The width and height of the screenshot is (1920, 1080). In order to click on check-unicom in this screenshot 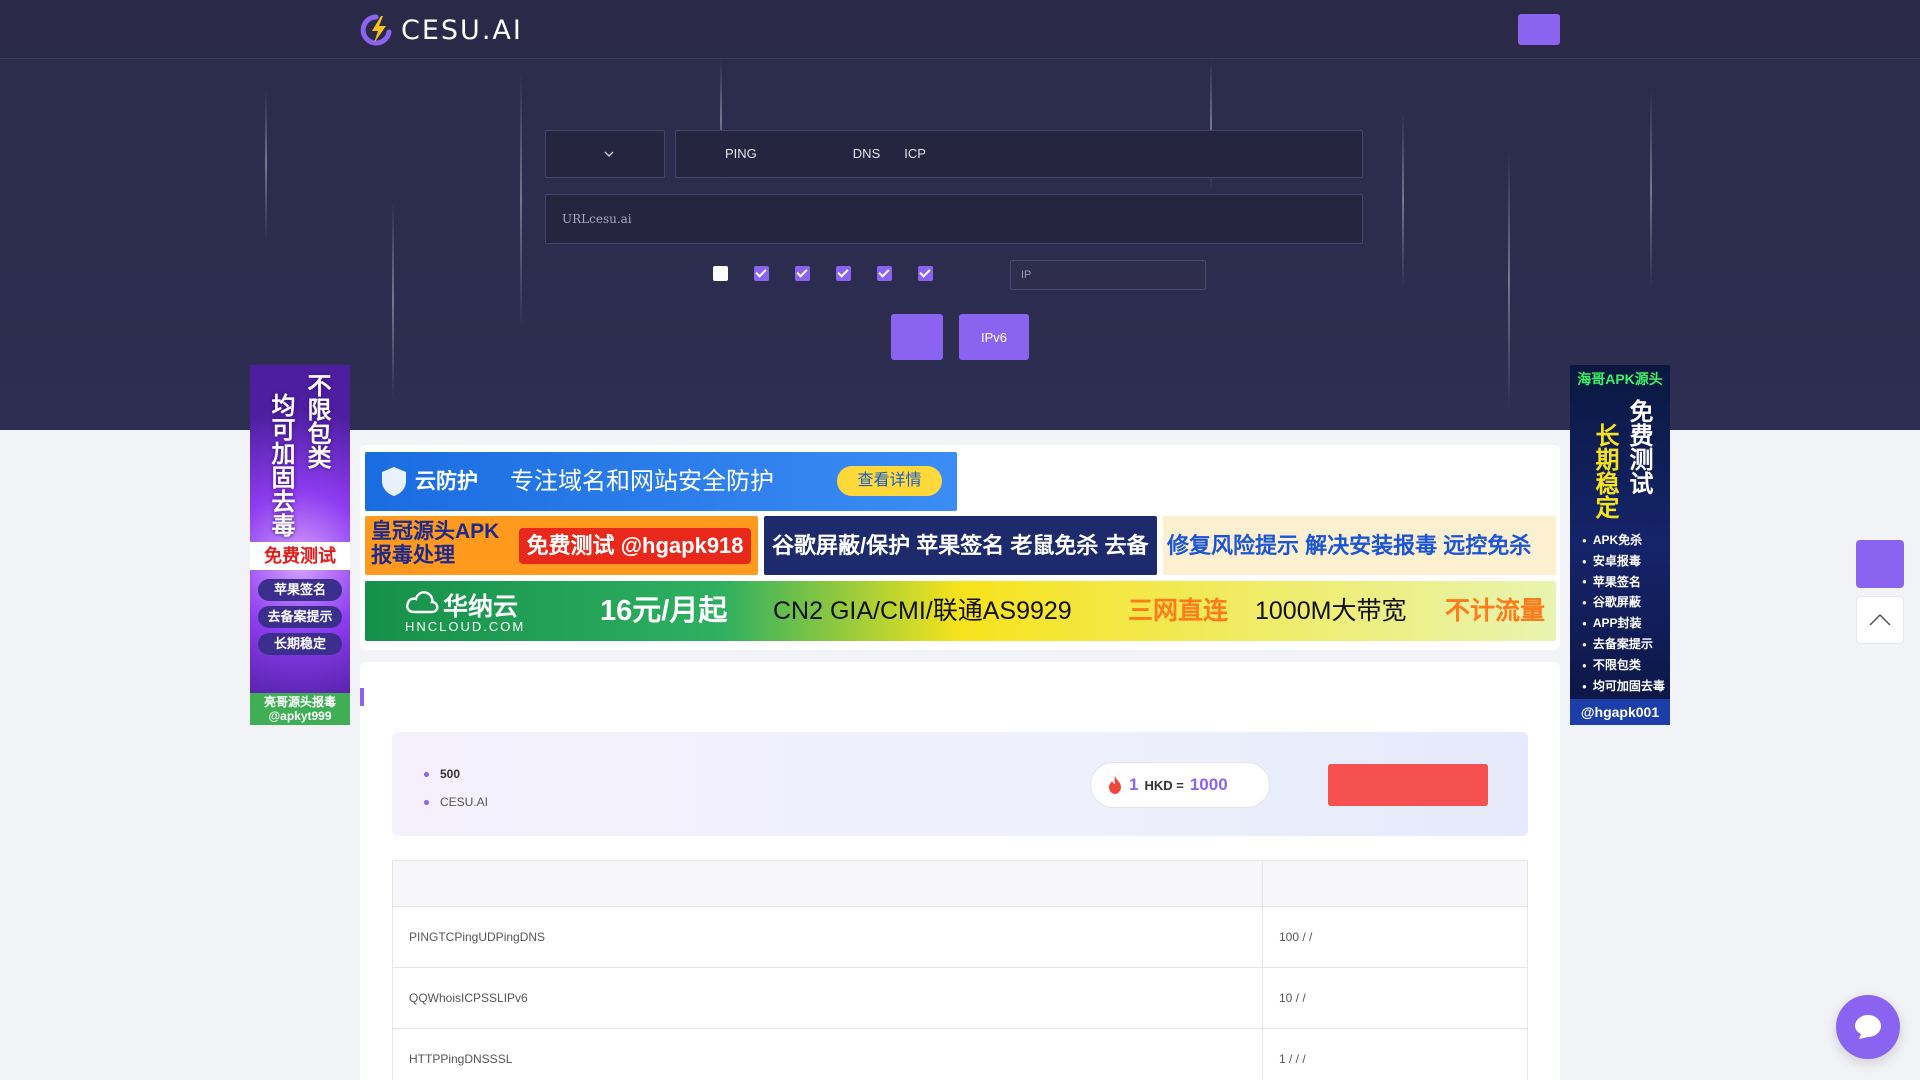, I will do `click(805, 273)`.